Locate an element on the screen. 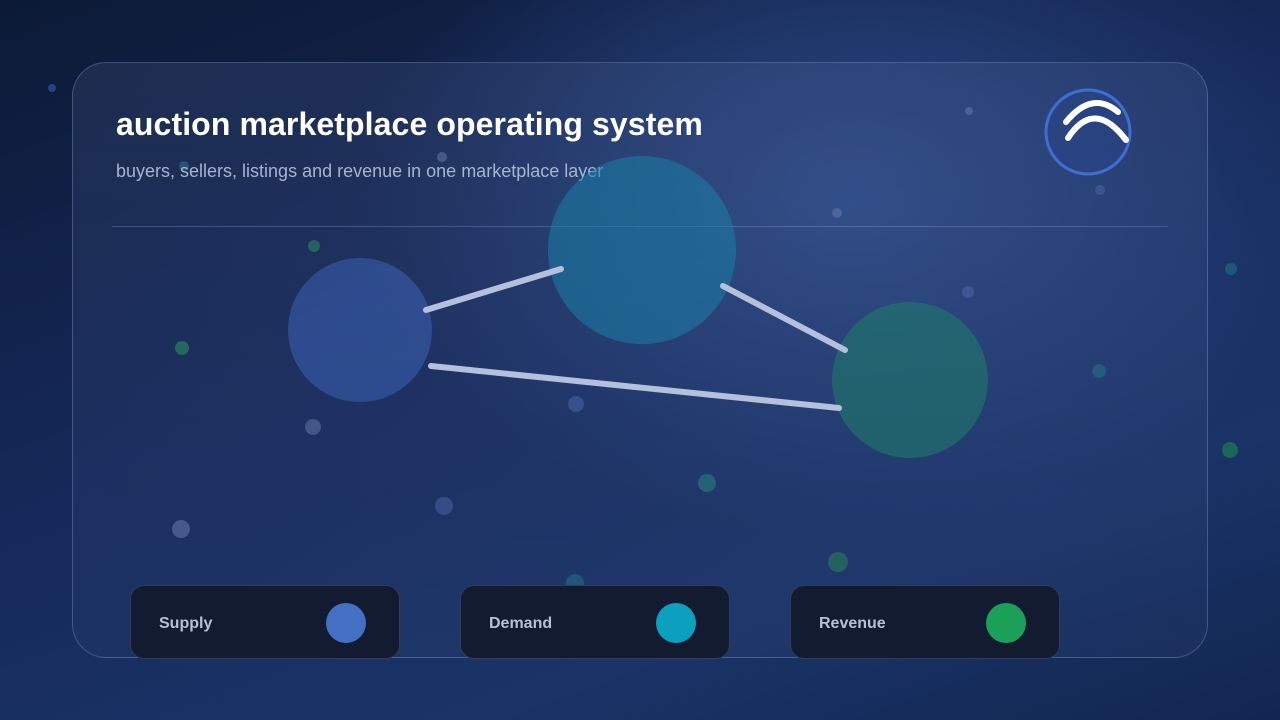  revenue-swatch-icon is located at coordinates (1006, 623).